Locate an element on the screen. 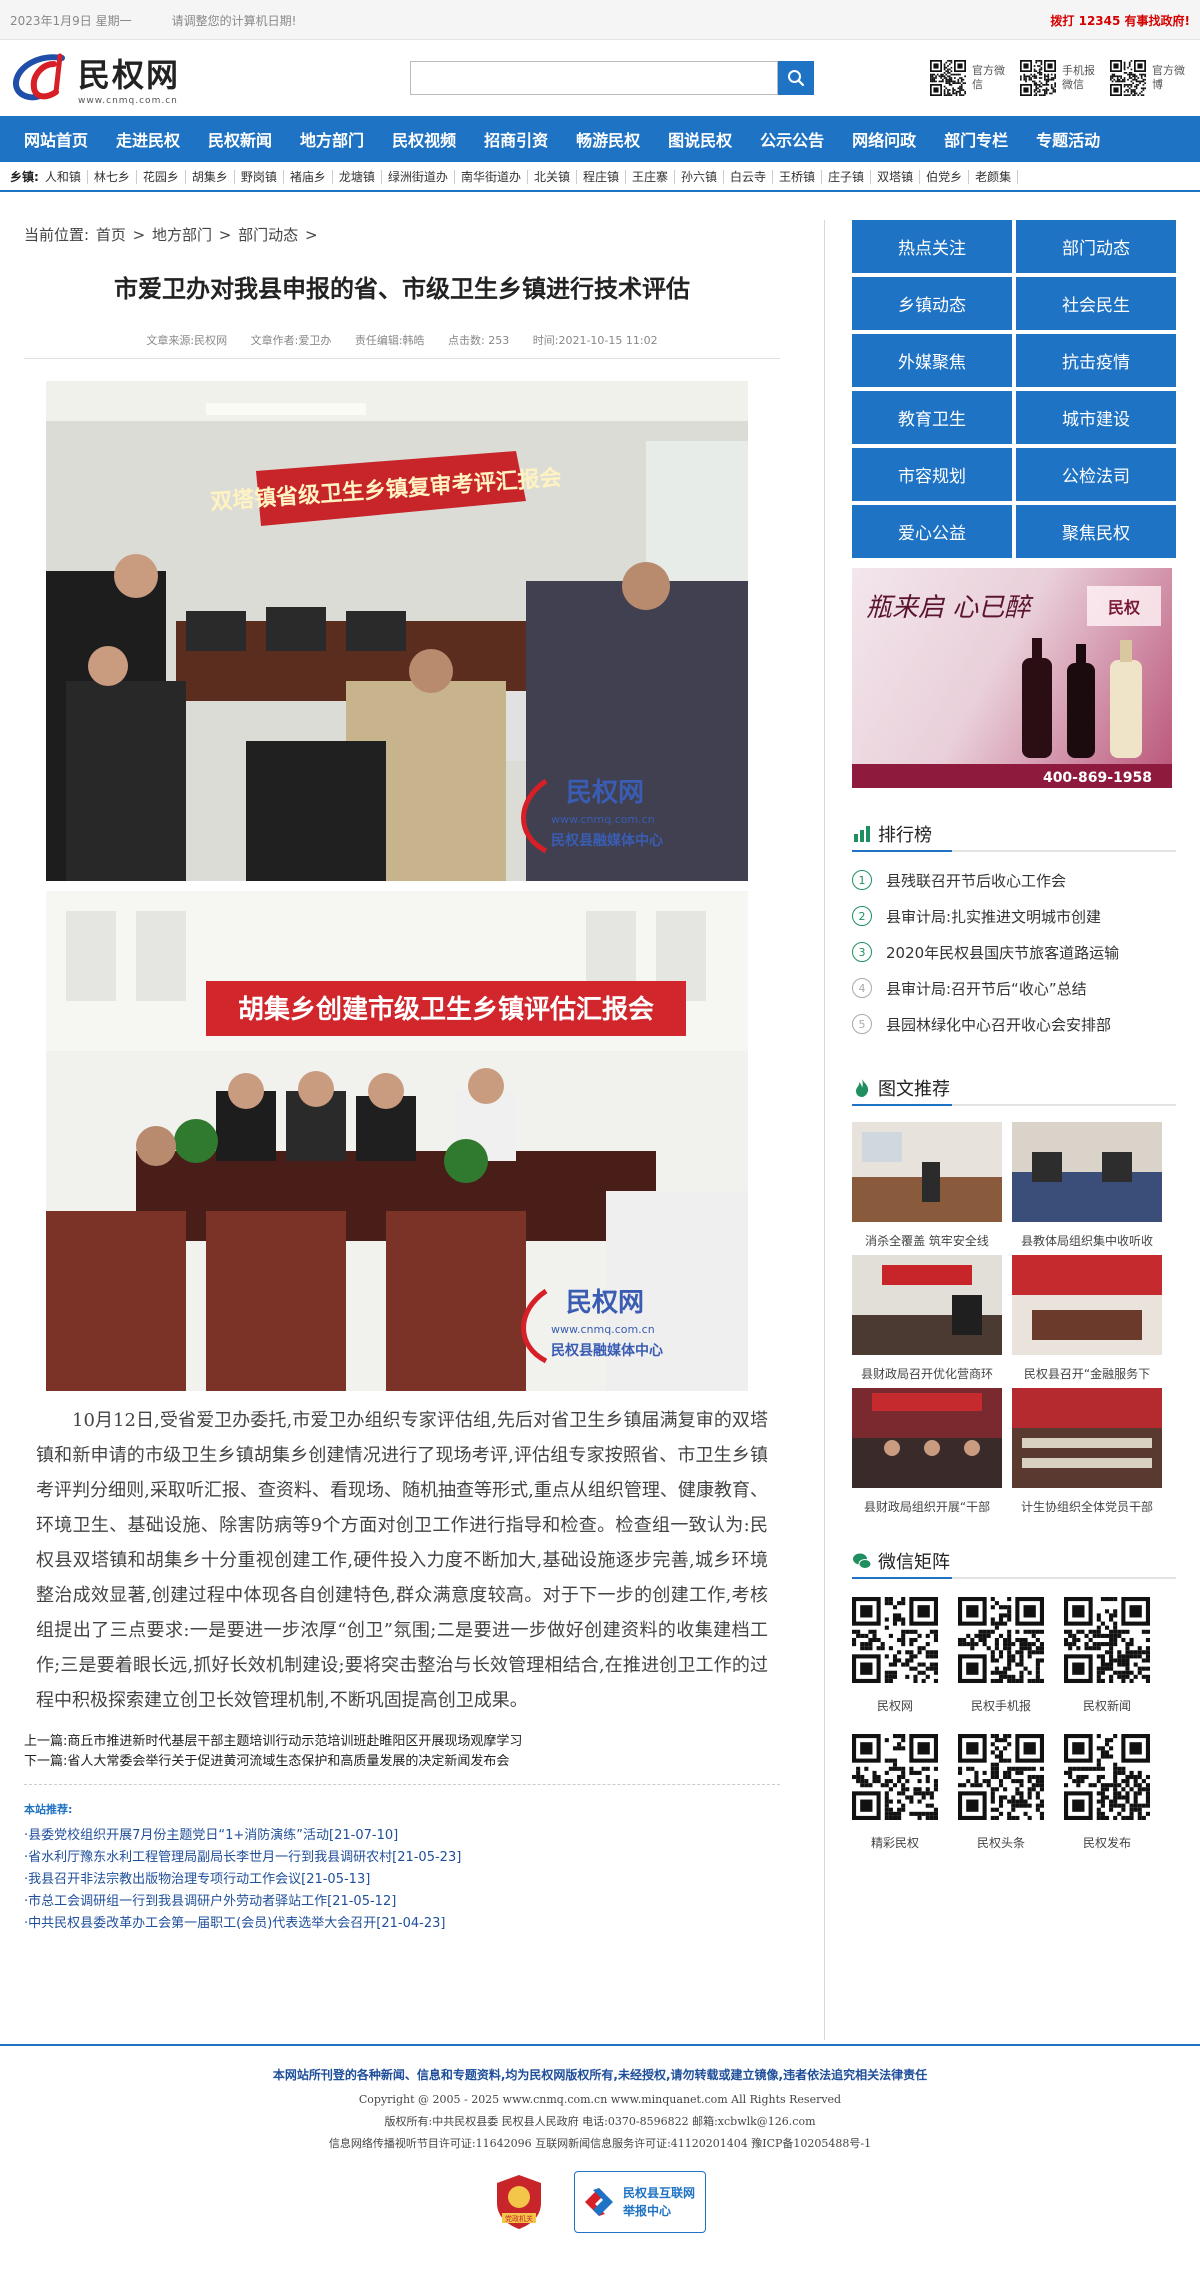  nav-about: 走进民权 is located at coordinates (148, 139).